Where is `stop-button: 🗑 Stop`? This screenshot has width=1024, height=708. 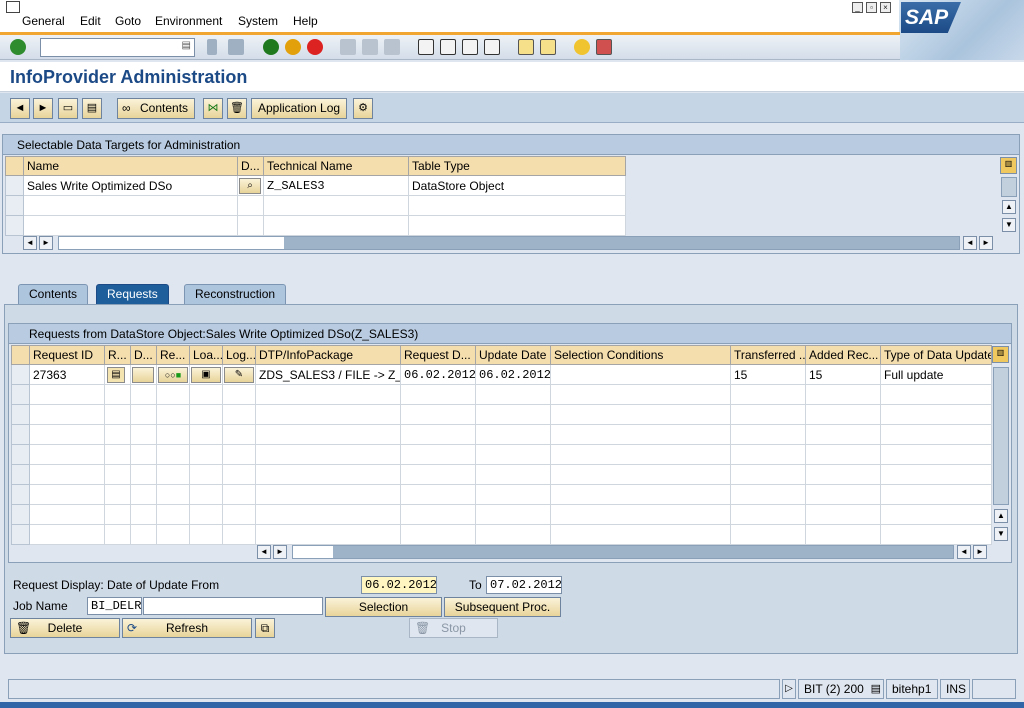 stop-button: 🗑 Stop is located at coordinates (453, 628).